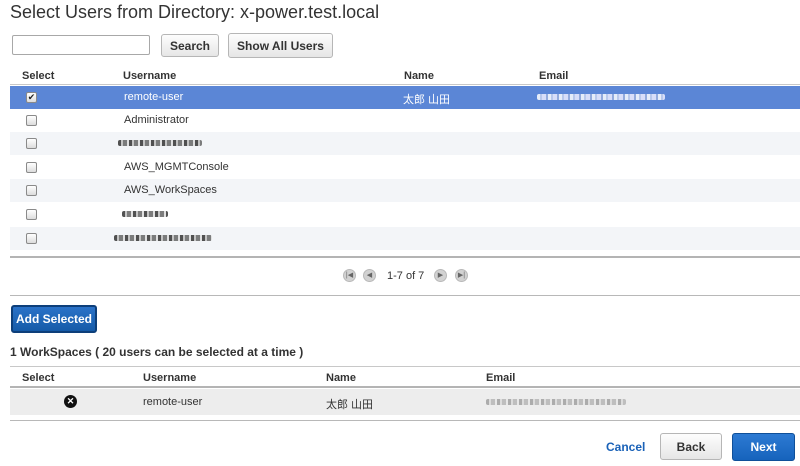 The height and width of the screenshot is (466, 800). What do you see at coordinates (38, 76) in the screenshot?
I see `col-header-select: Select` at bounding box center [38, 76].